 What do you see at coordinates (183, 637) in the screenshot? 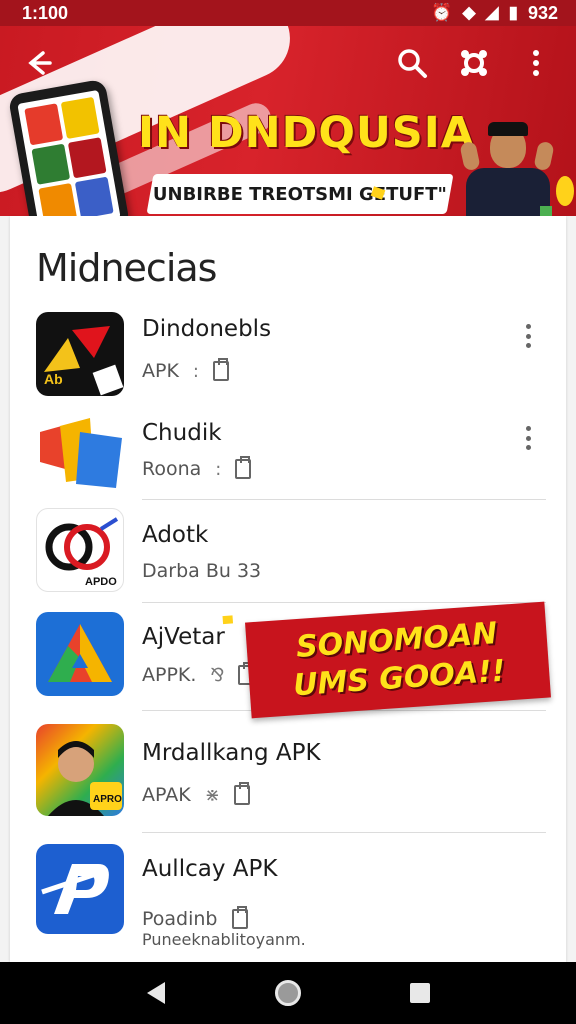
I see `app-name: AjVetar` at bounding box center [183, 637].